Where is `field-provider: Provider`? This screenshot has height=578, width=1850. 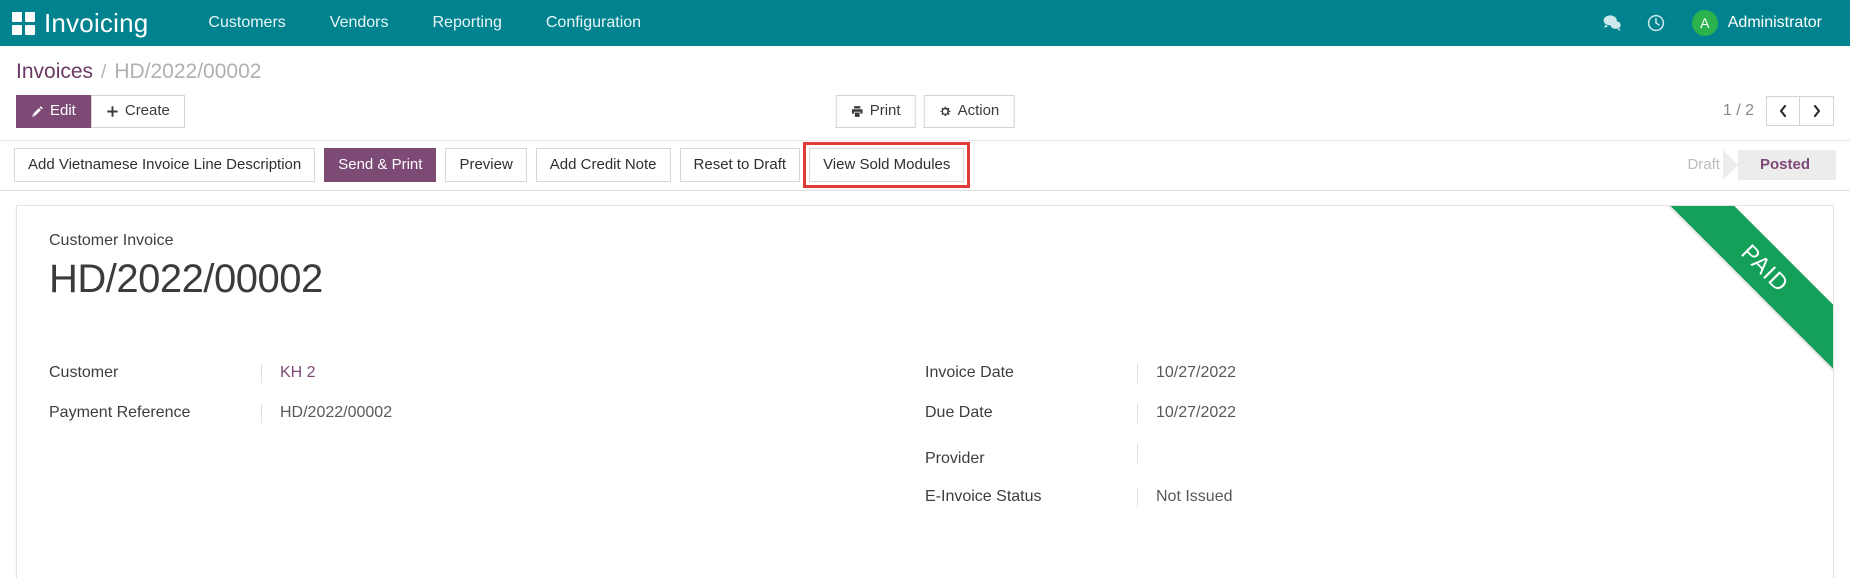 field-provider: Provider is located at coordinates (1343, 455).